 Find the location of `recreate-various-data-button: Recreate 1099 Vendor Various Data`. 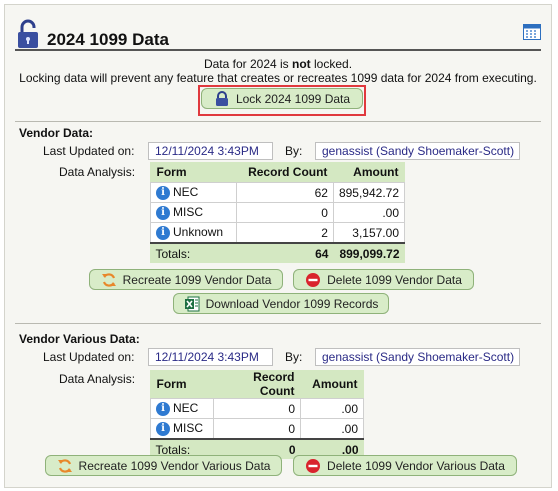

recreate-various-data-button: Recreate 1099 Vendor Various Data is located at coordinates (163, 465).